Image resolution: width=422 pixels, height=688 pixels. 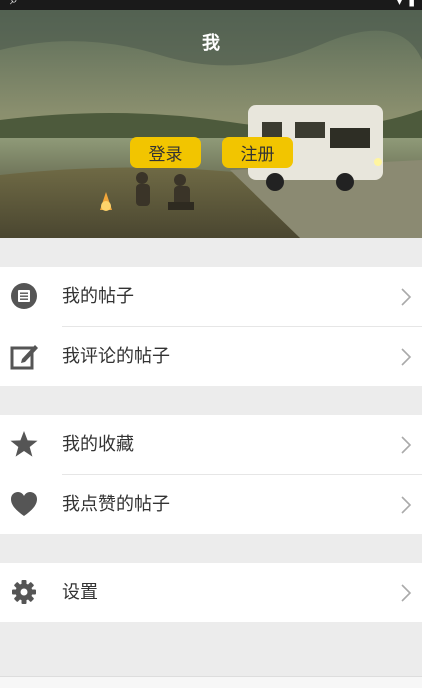 What do you see at coordinates (211, 504) in the screenshot?
I see `menu-item-liked-posts: 我点赞的帖子` at bounding box center [211, 504].